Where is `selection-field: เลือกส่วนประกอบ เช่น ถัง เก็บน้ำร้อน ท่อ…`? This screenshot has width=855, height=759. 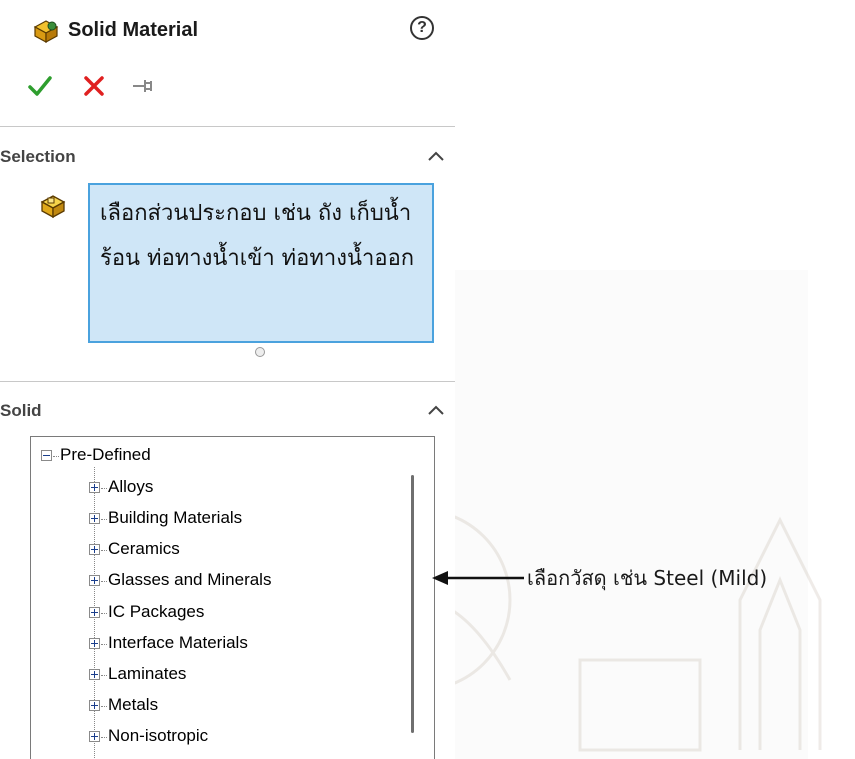
selection-field: เลือกส่วนประกอบ เช่น ถัง เก็บน้ำร้อน ท่อ… is located at coordinates (261, 263).